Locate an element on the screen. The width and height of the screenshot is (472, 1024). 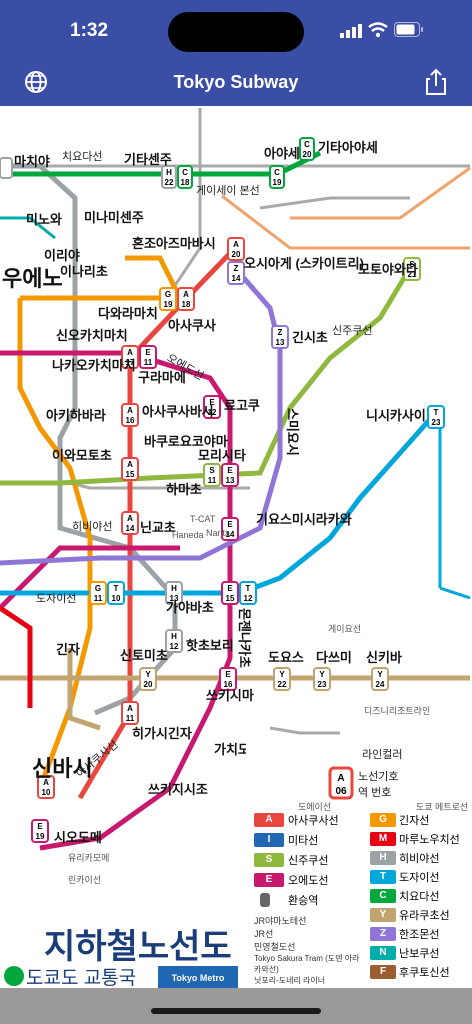
station-label: 쓰키지시조 is located at coordinates (178, 789).